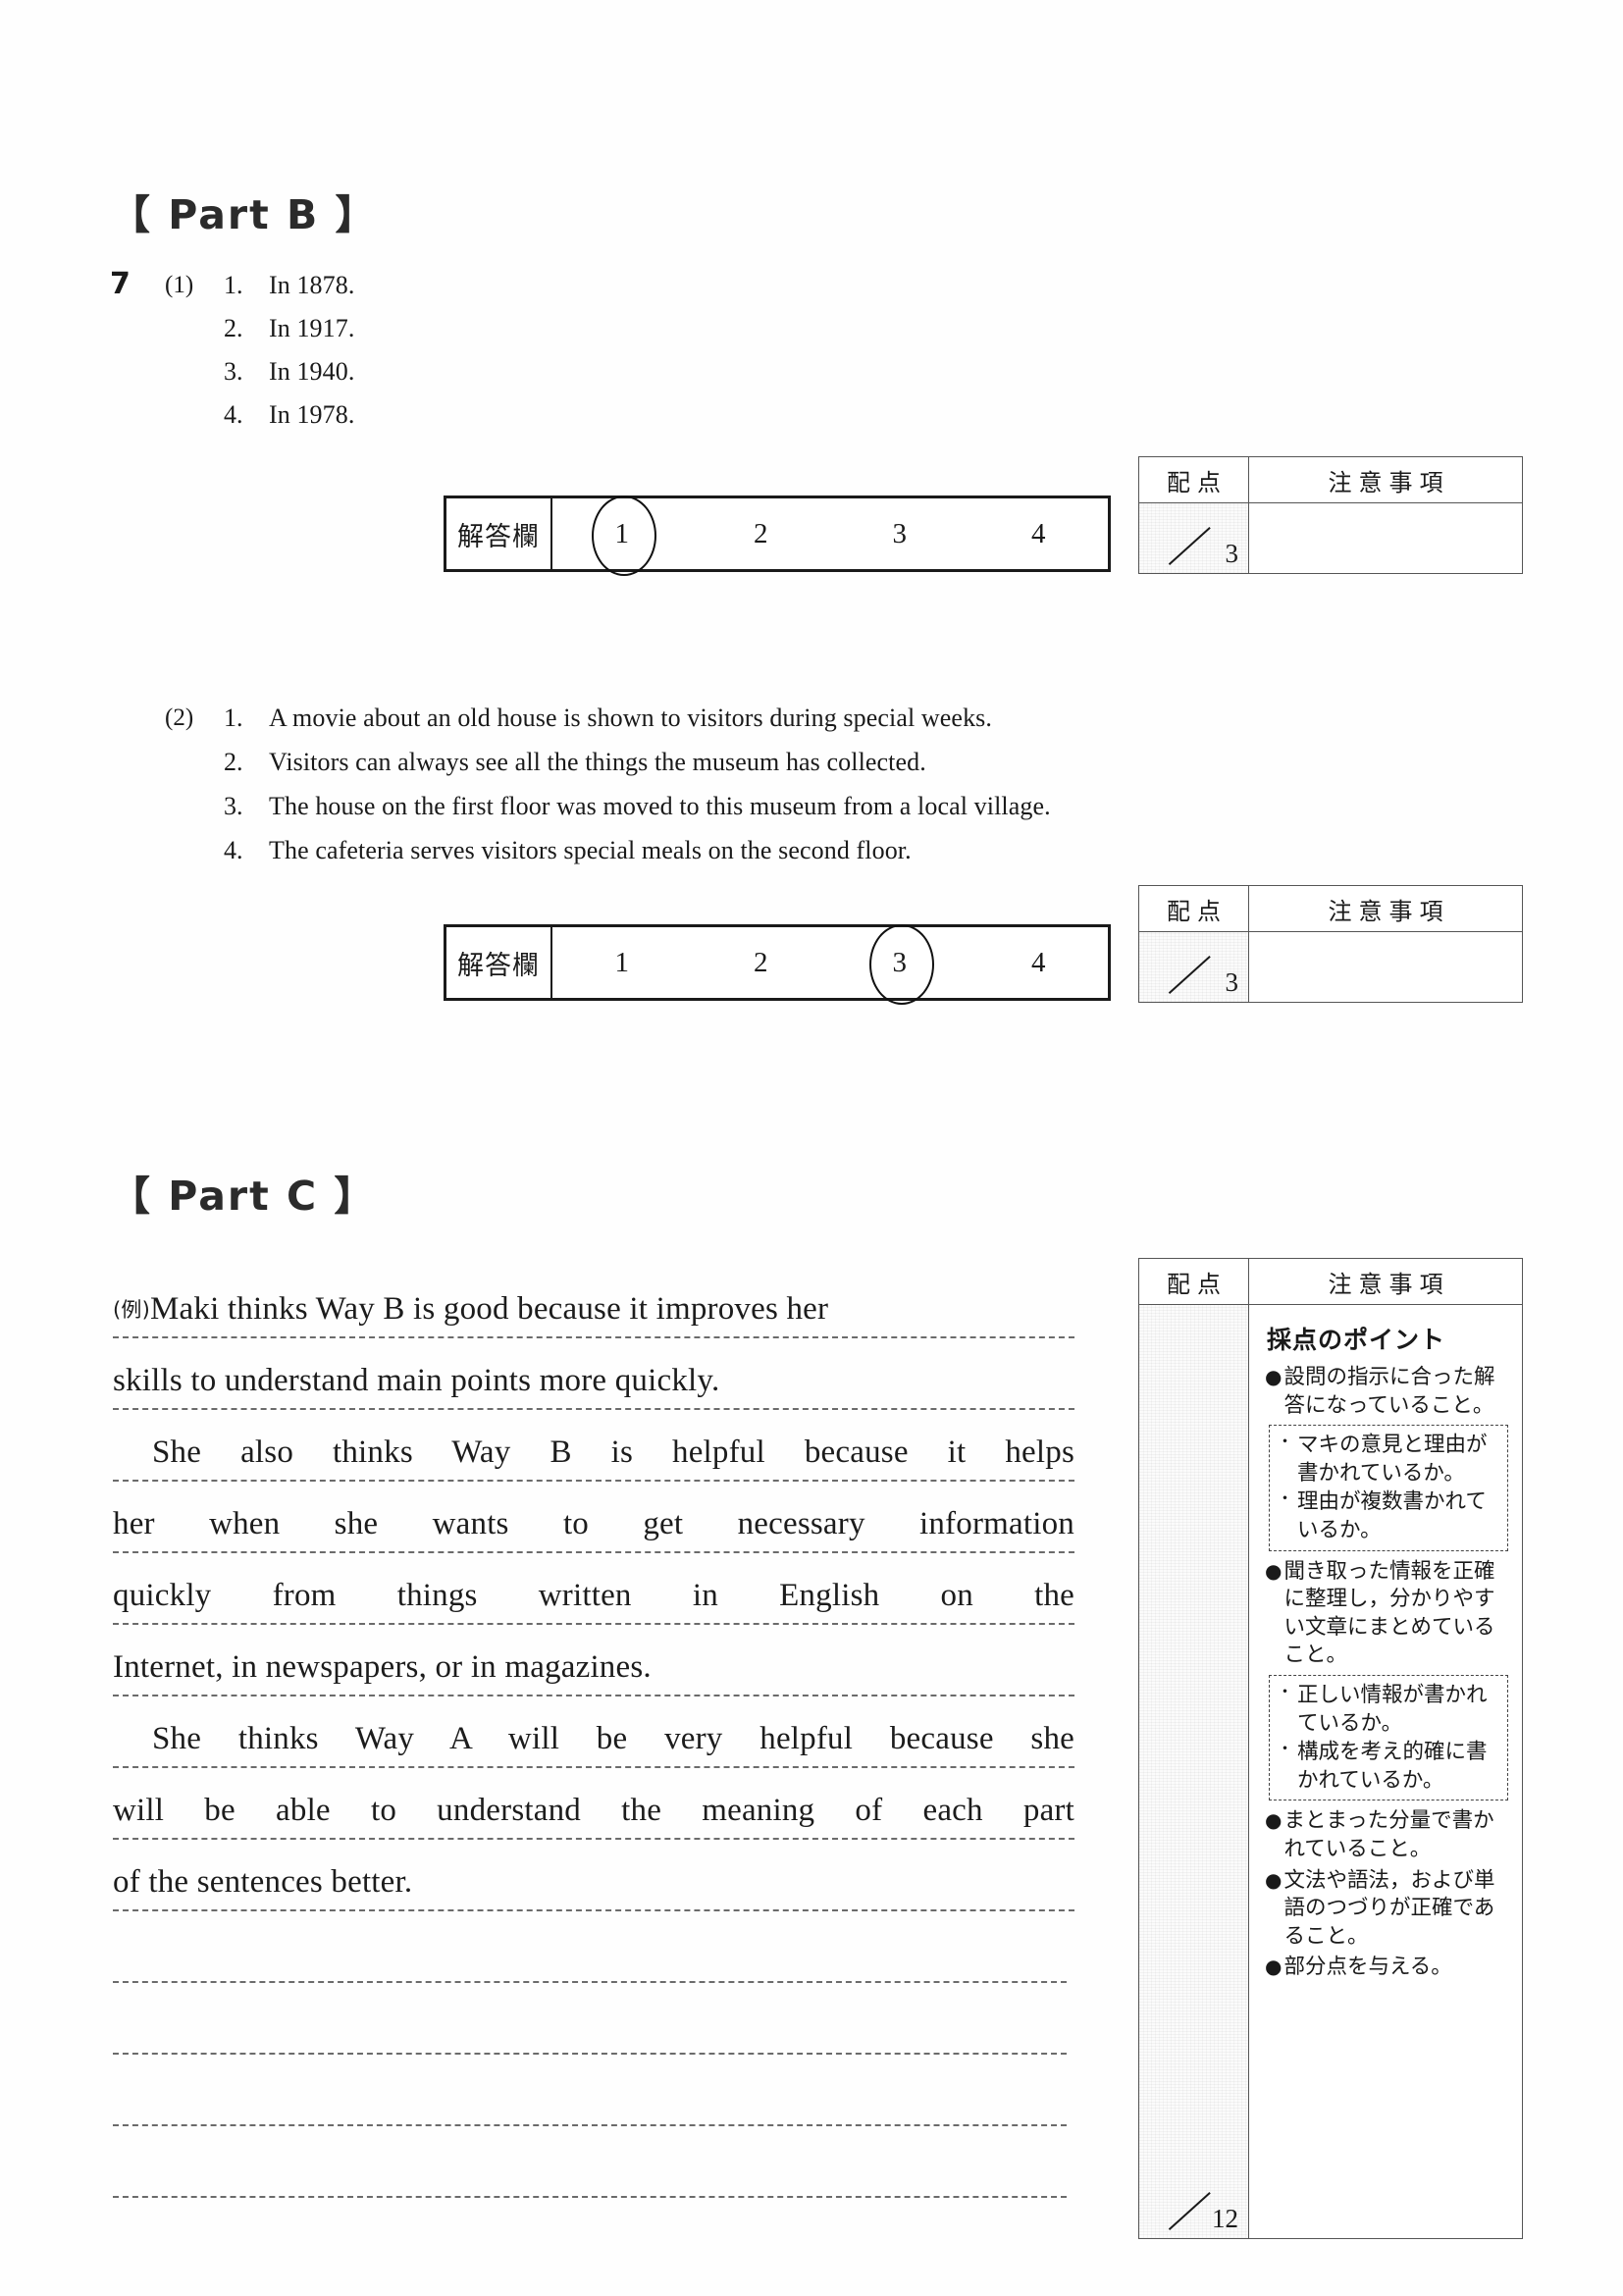  I want to click on option-row: 2. In 1917., so click(289, 328).